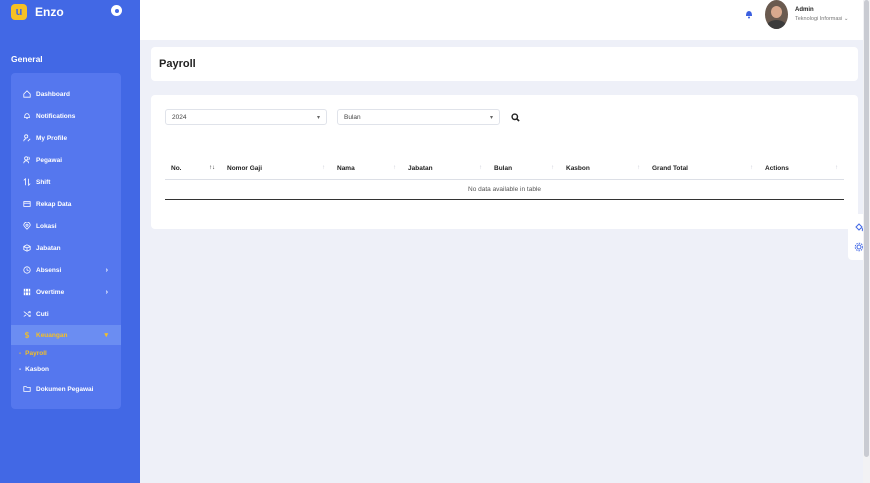 The width and height of the screenshot is (870, 483). Describe the element at coordinates (53, 94) in the screenshot. I see `sidebar-item-label: Dashboard` at that location.